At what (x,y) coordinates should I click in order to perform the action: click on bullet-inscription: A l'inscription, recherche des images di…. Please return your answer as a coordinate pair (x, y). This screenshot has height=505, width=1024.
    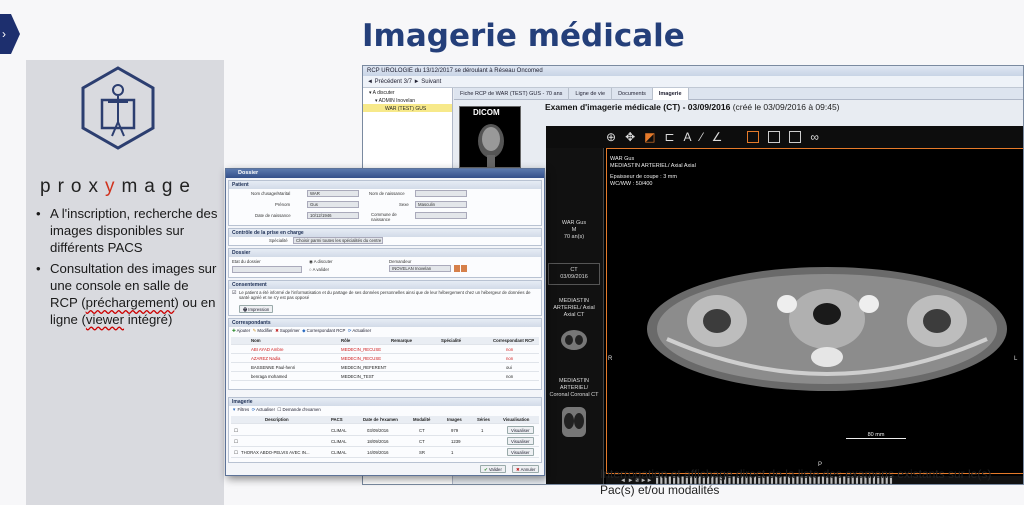
    Looking at the image, I should click on (126, 231).